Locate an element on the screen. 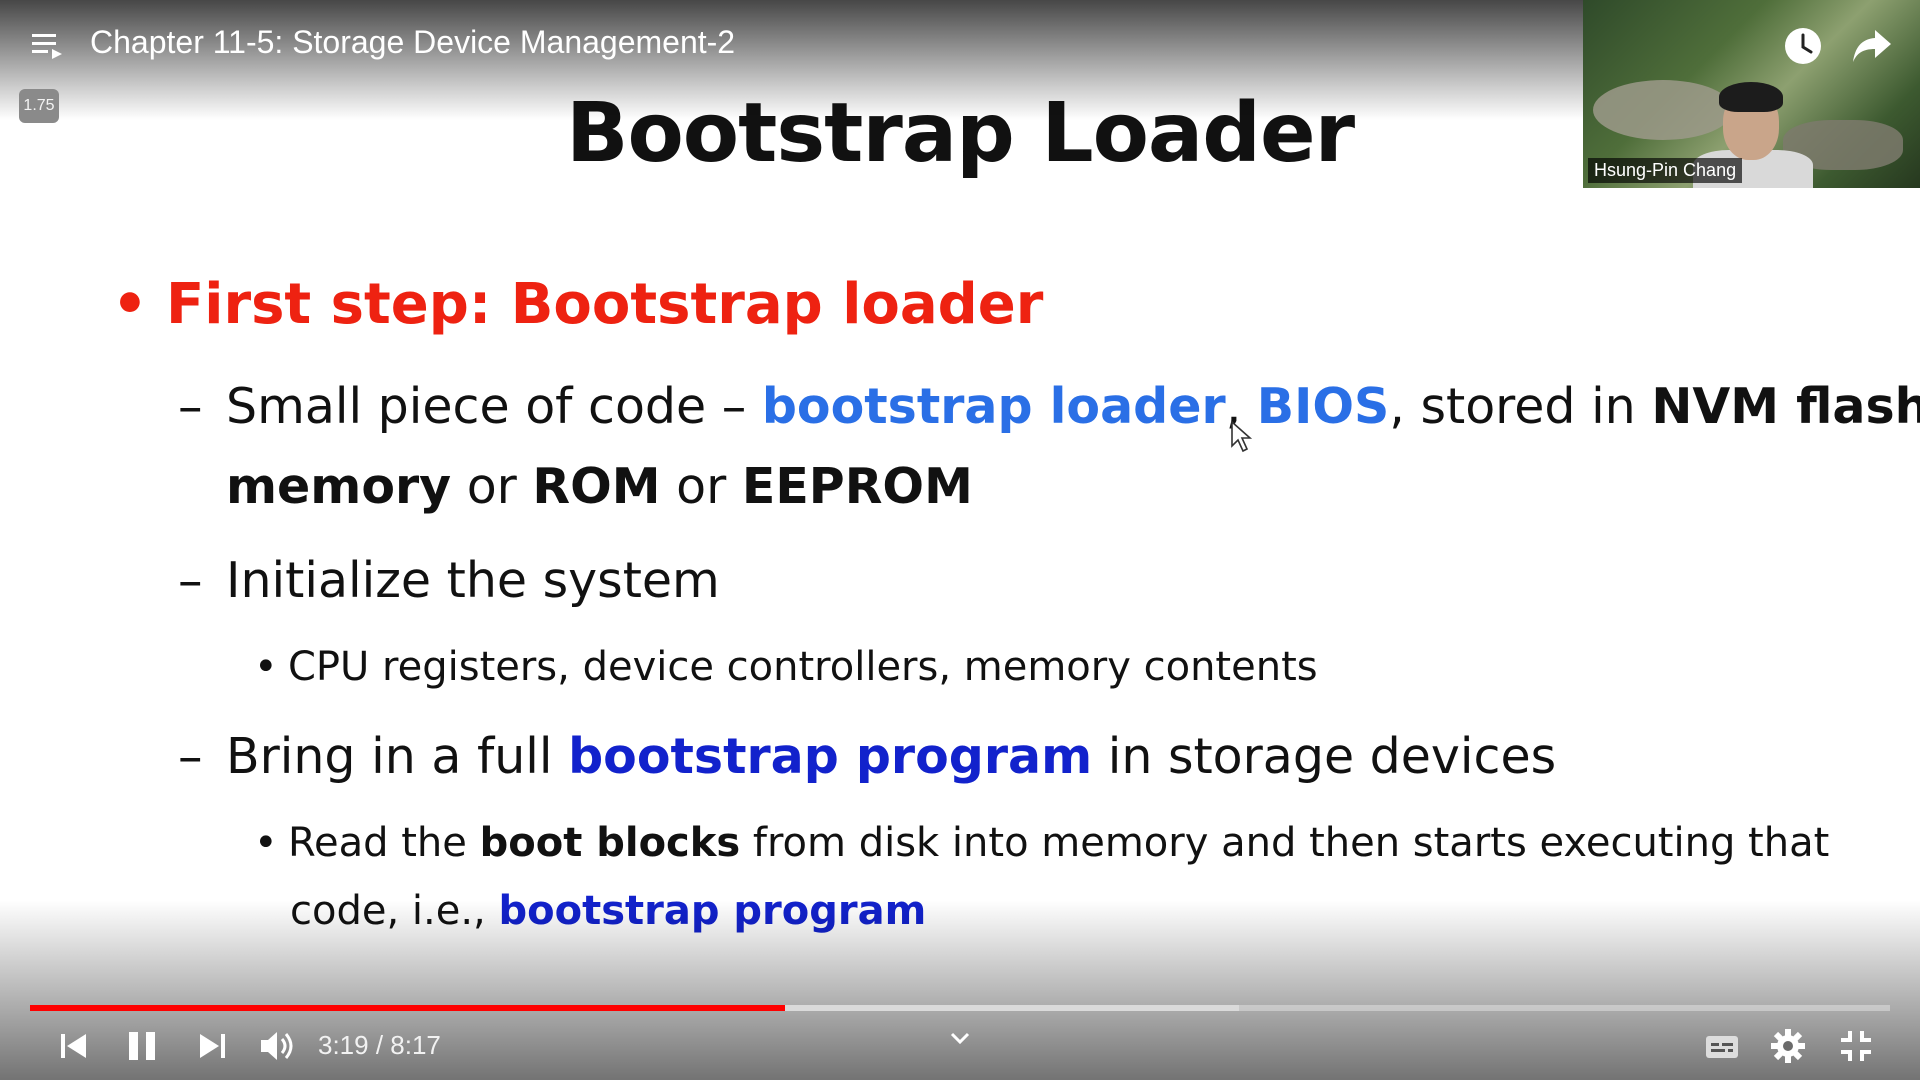  volume-icon is located at coordinates (277, 1046).